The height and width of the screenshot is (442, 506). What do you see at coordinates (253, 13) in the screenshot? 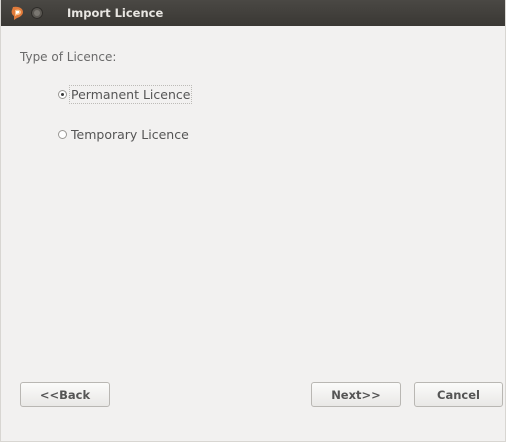
I see `title-bar: Import Licence` at bounding box center [253, 13].